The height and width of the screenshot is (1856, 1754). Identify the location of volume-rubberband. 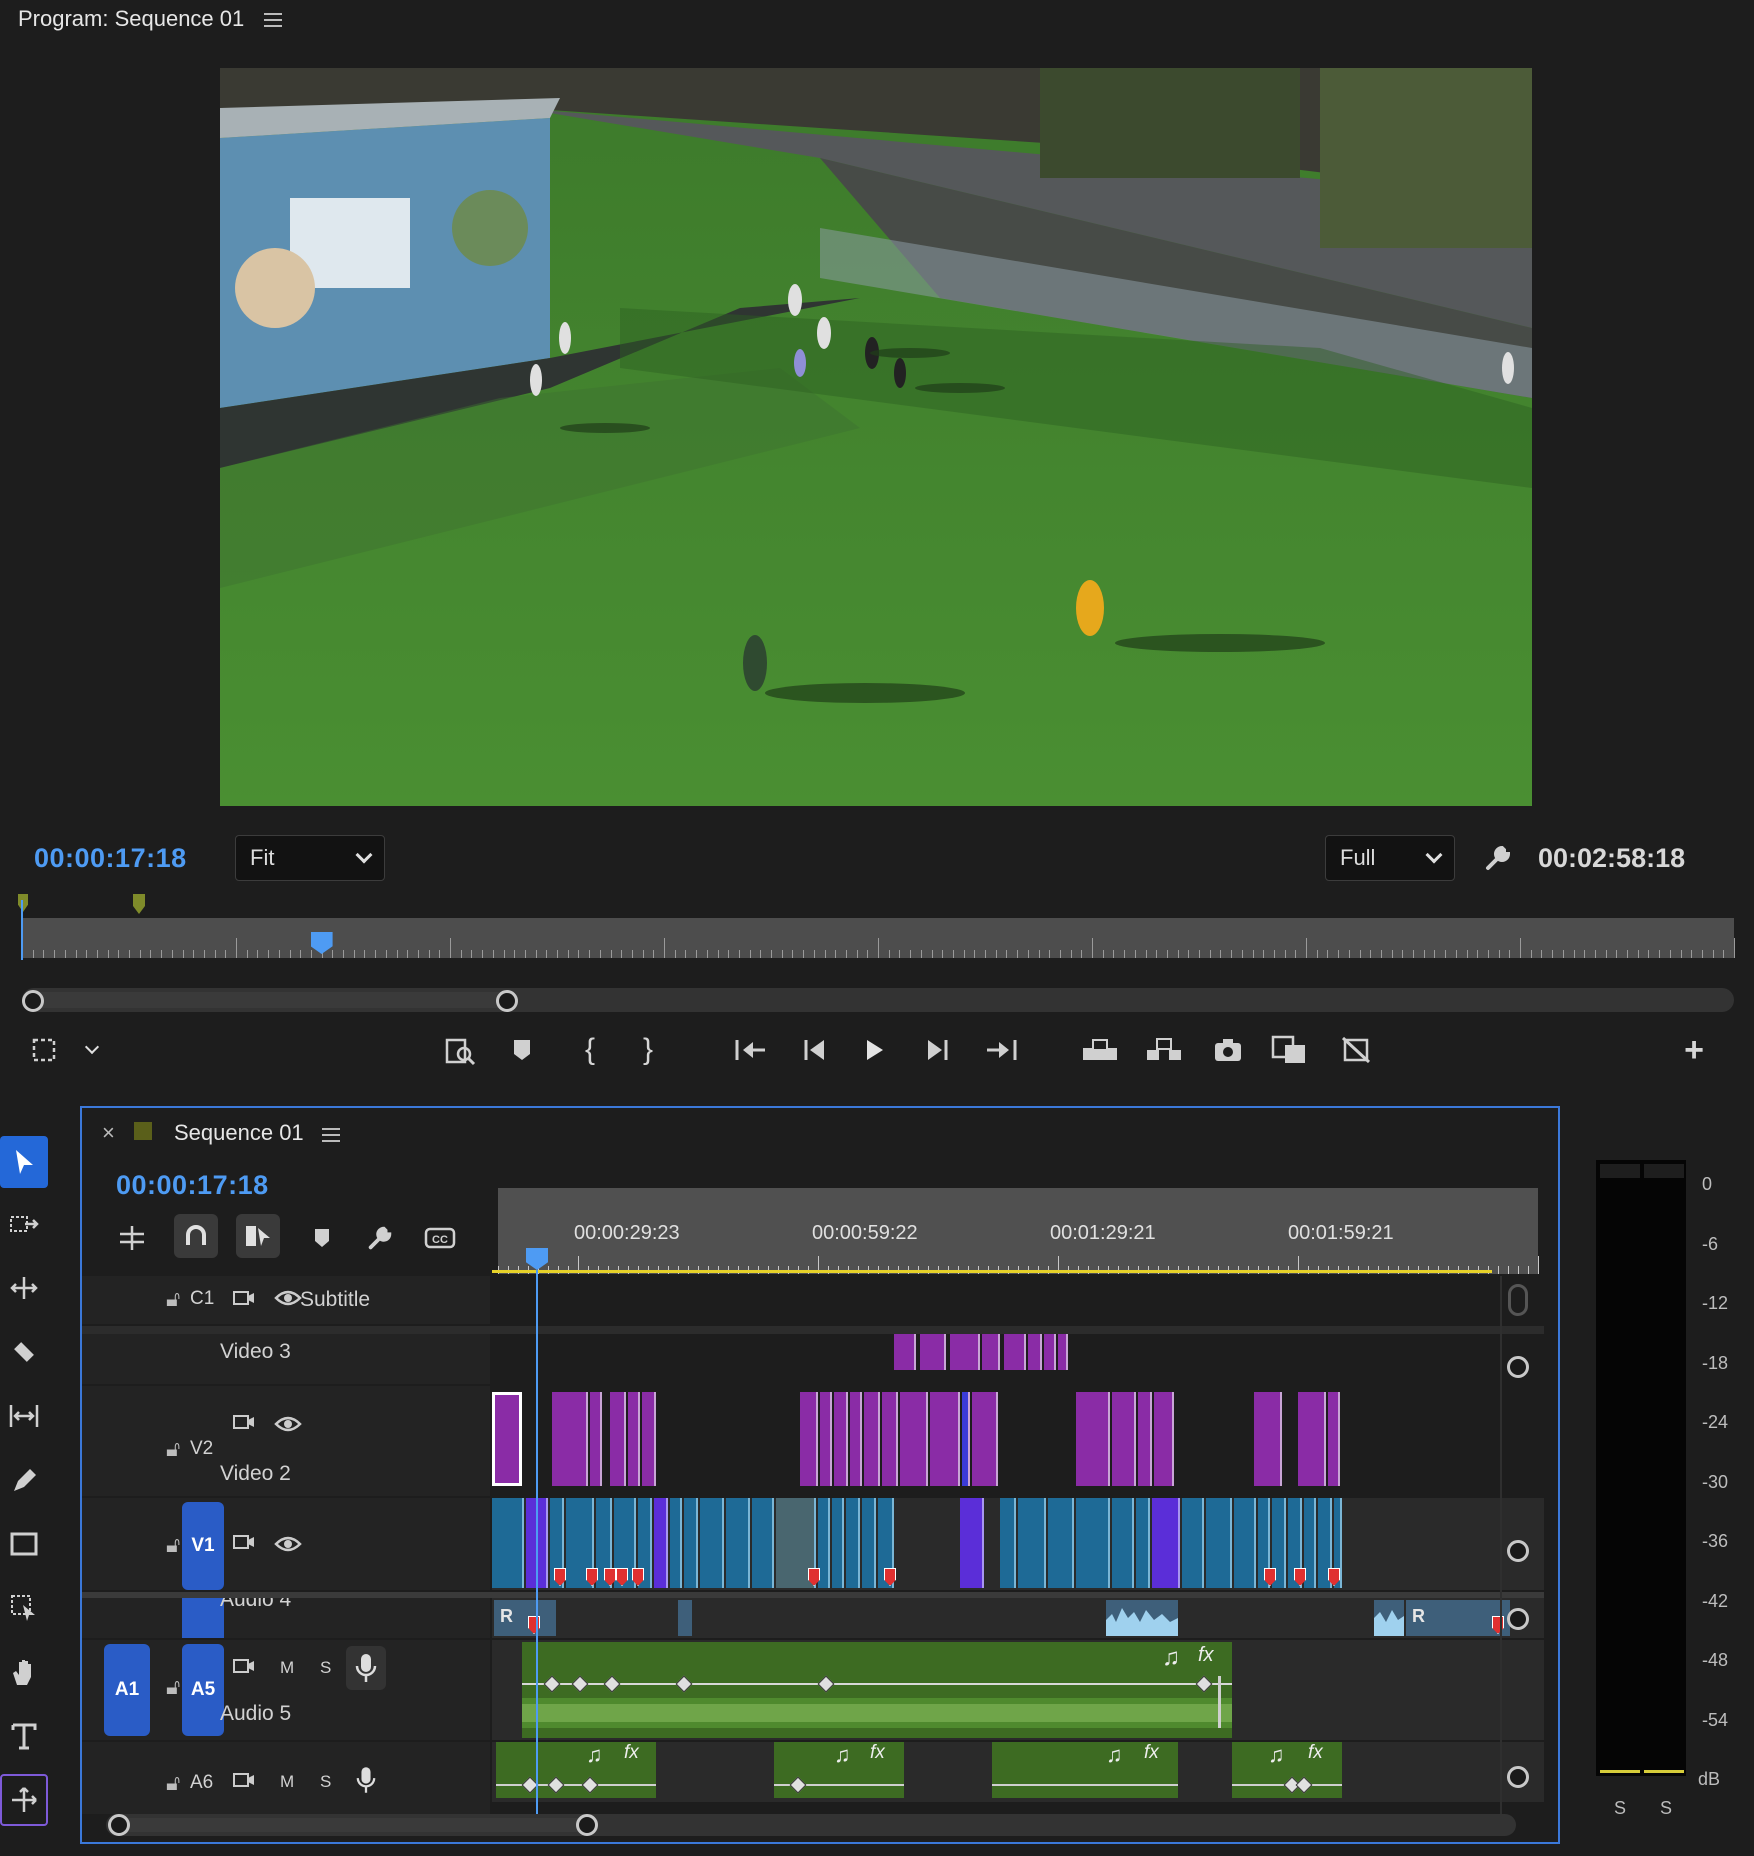
(576, 1785).